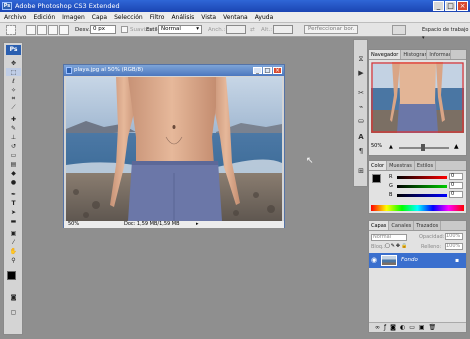 The height and width of the screenshot is (339, 470). I want to click on height-input, so click(283, 29).